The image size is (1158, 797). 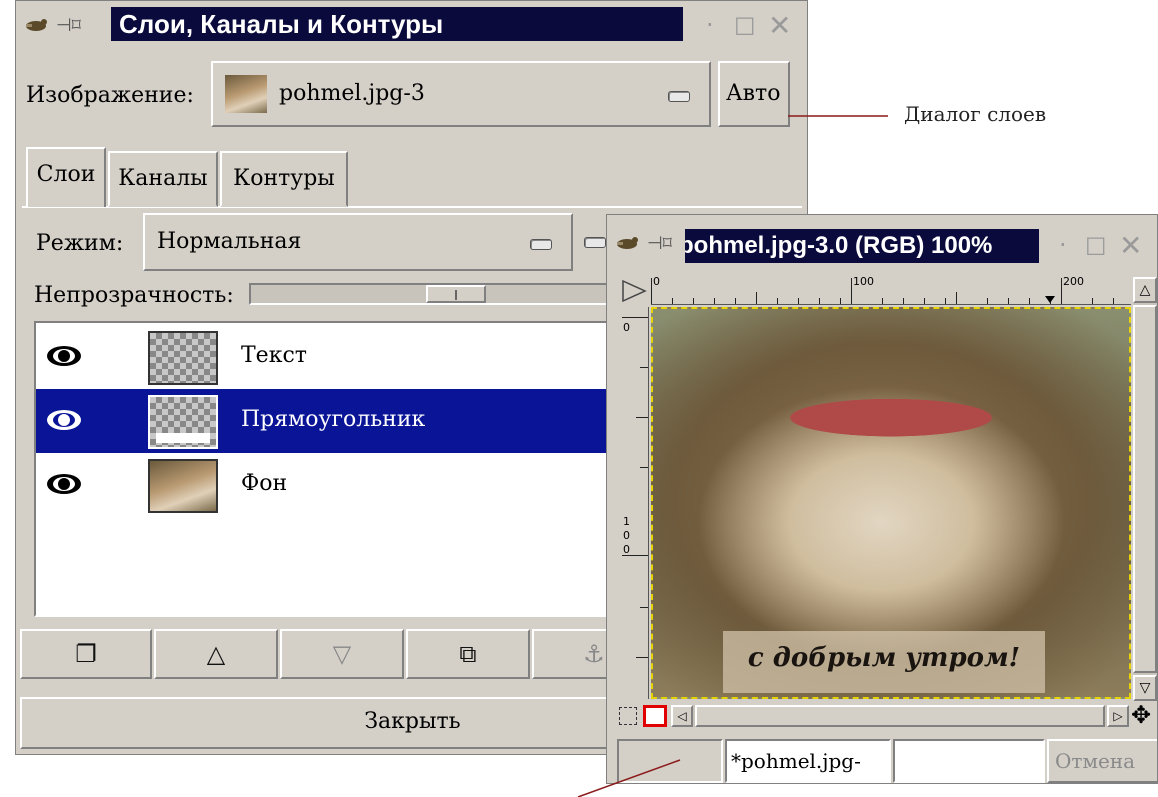 I want to click on ruler-pointer-icon, so click(x=1050, y=299).